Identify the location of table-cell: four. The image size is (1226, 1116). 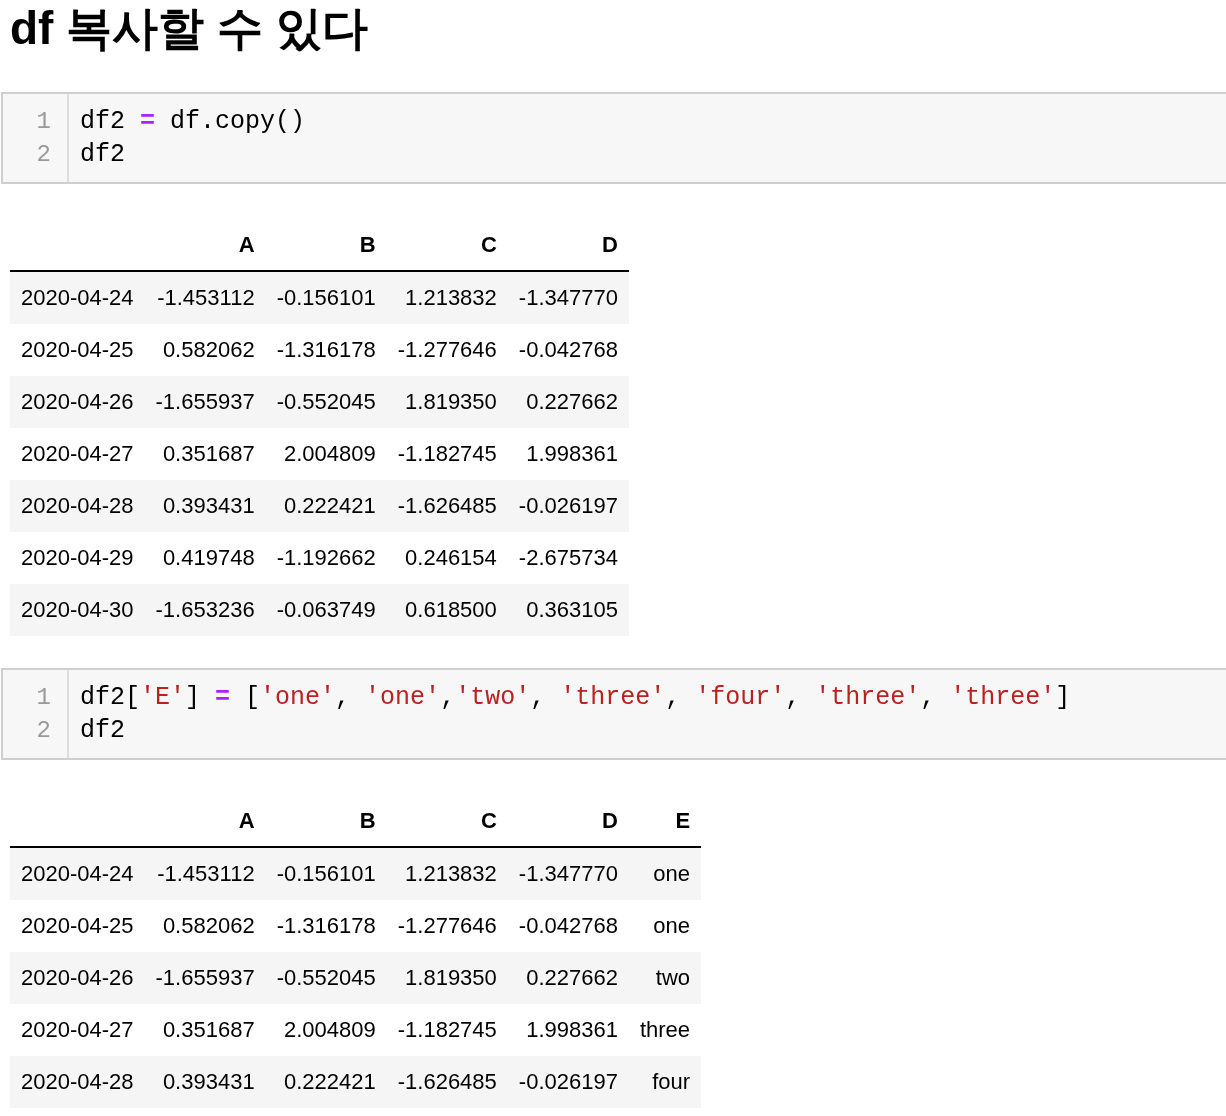
(665, 1082).